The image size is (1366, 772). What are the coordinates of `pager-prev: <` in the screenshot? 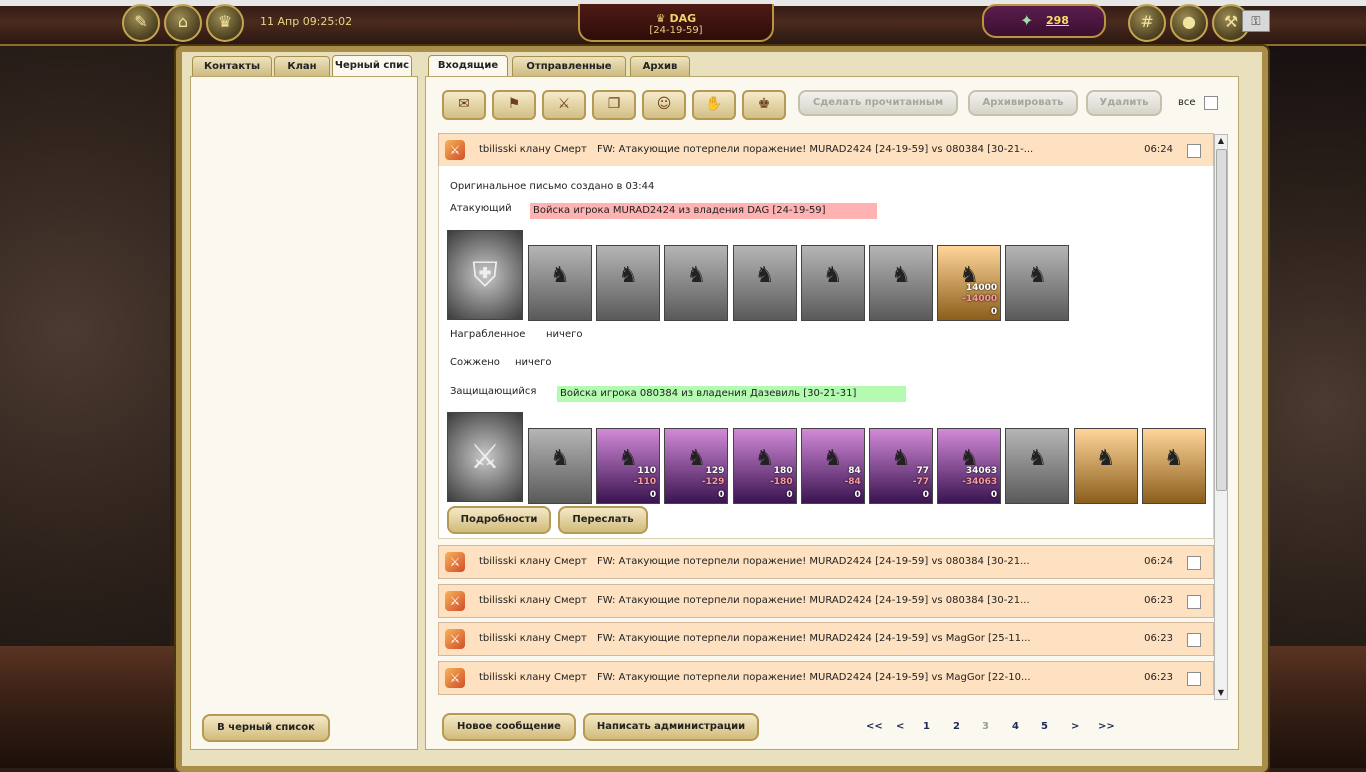 It's located at (900, 726).